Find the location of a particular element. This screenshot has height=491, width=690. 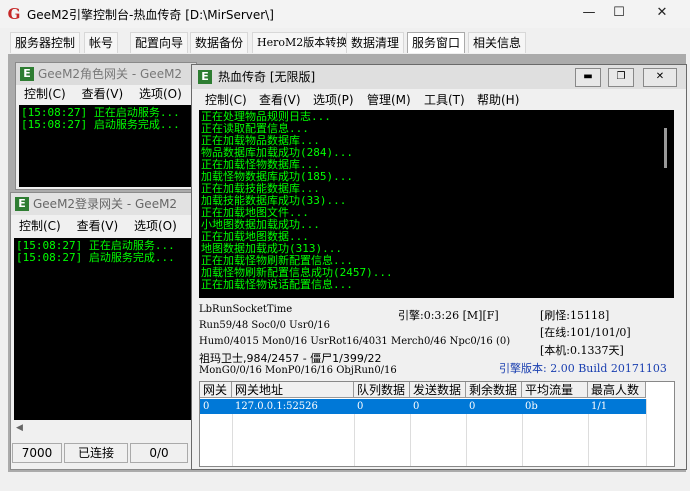

app-logo-icon: G is located at coordinates (14, 14).